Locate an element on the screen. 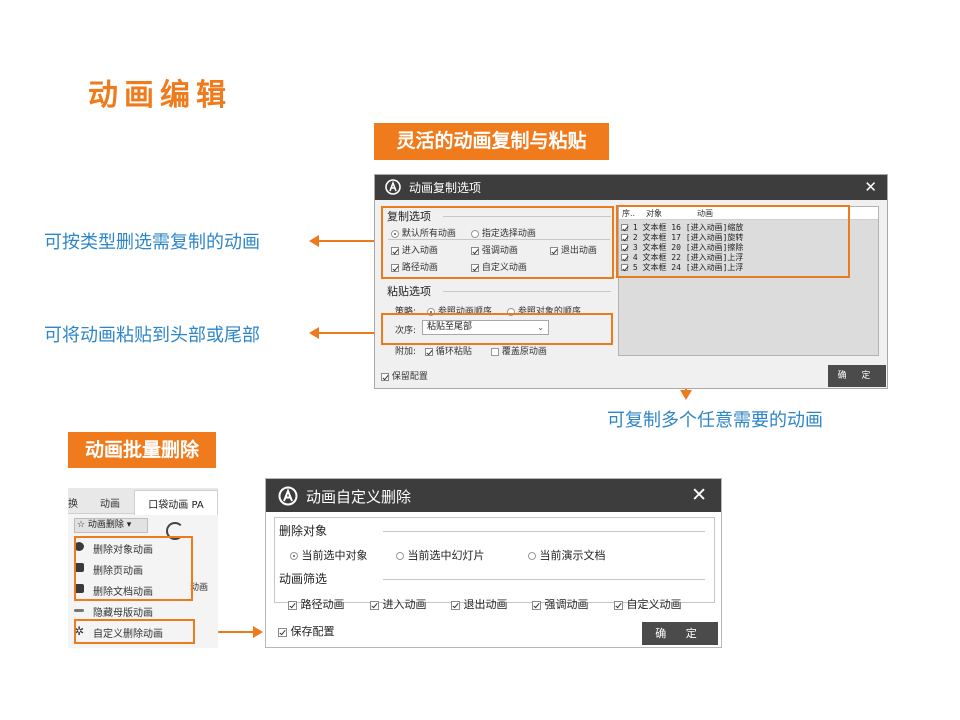  checkbox-label: 保留配置 is located at coordinates (409, 377).